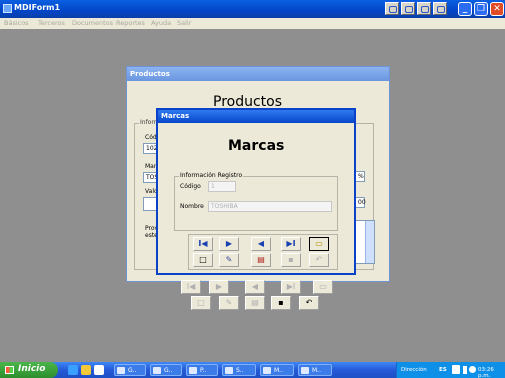  What do you see at coordinates (416, 8) in the screenshot?
I see `titlebar-tools` at bounding box center [416, 8].